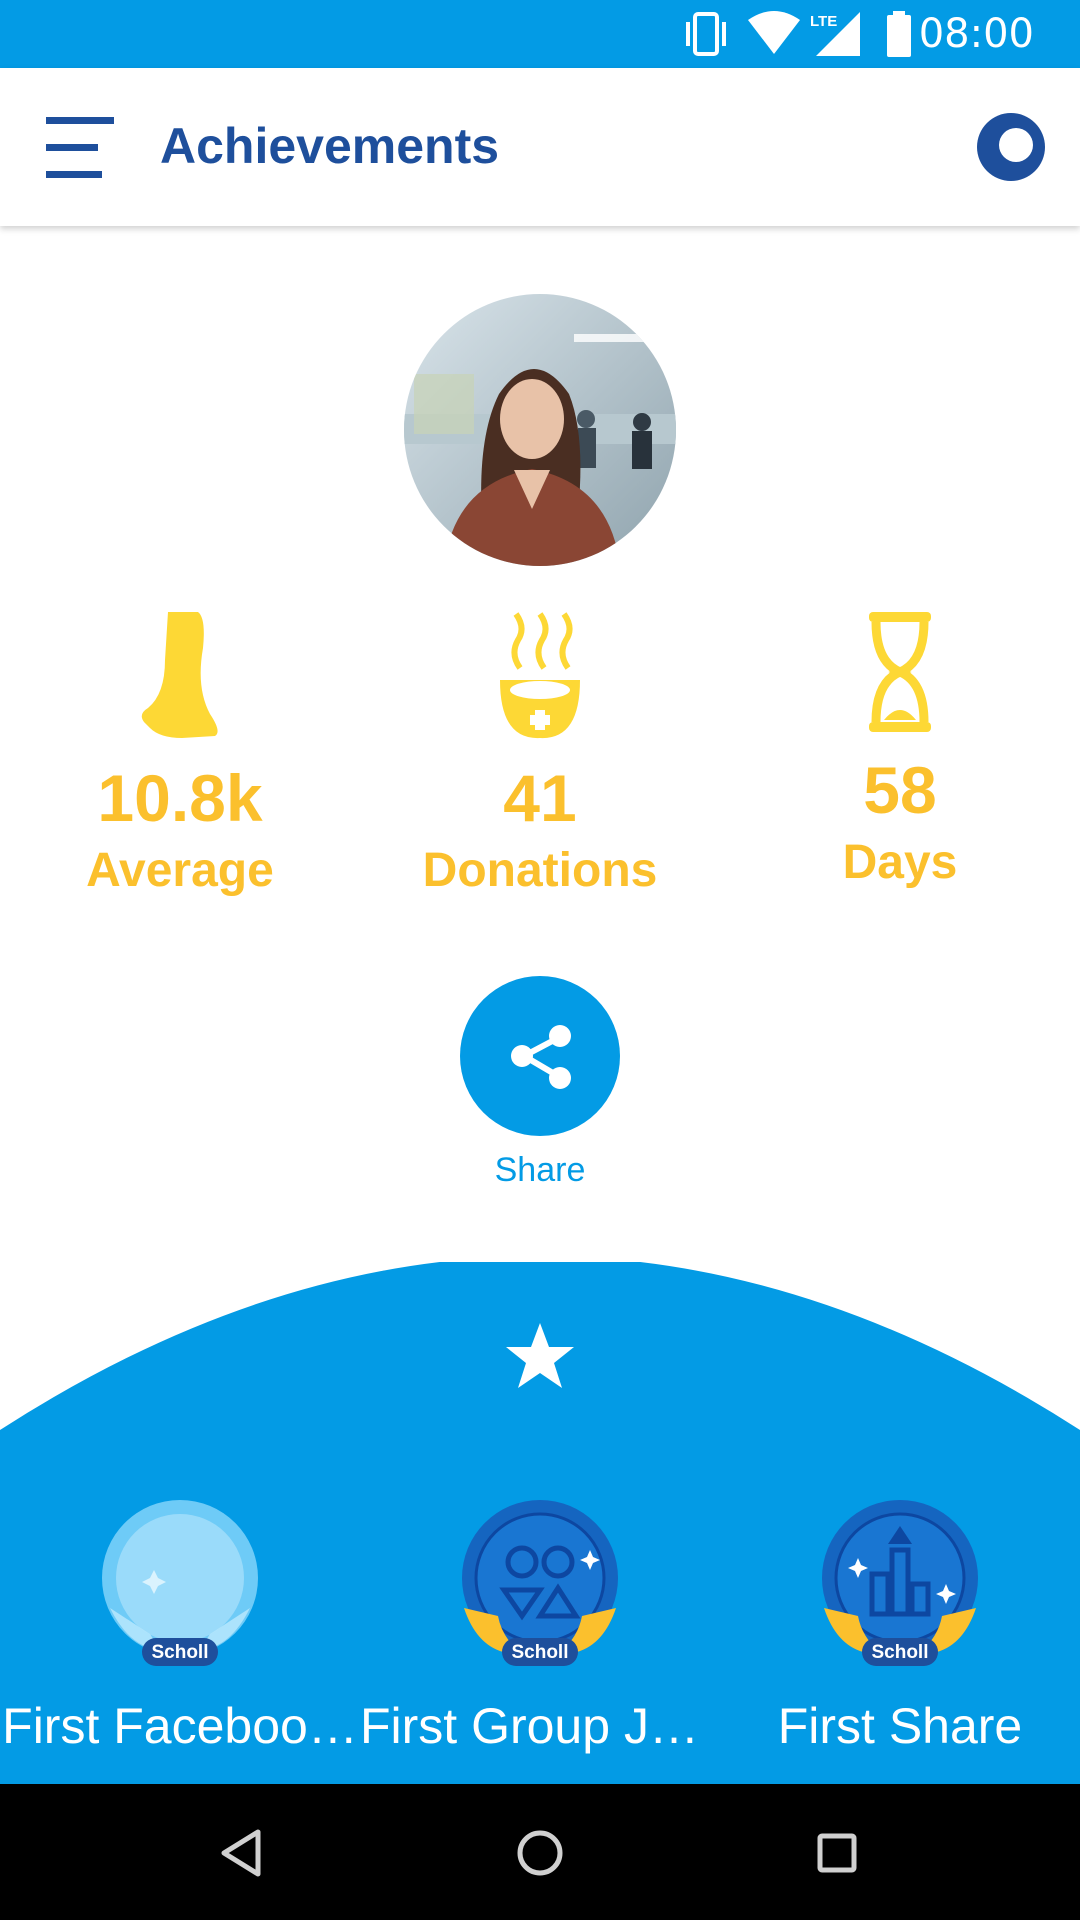  I want to click on app-bar: Achievements, so click(540, 147).